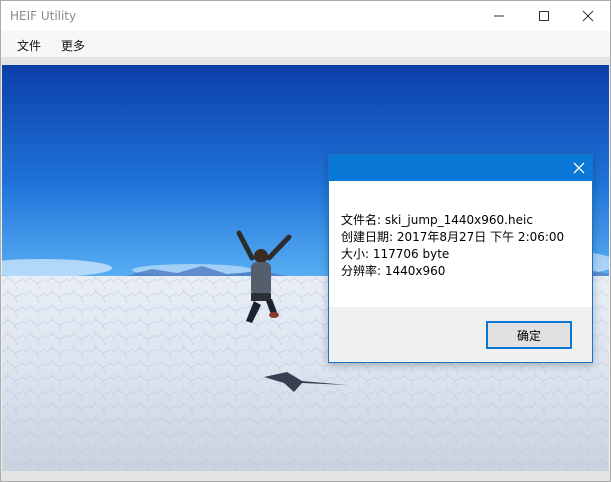  I want to click on status-strip, so click(305, 476).